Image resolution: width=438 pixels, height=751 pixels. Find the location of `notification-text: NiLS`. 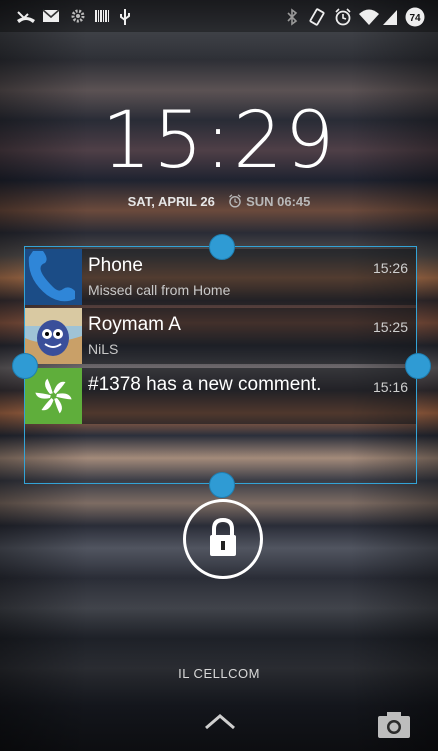

notification-text: NiLS is located at coordinates (103, 349).